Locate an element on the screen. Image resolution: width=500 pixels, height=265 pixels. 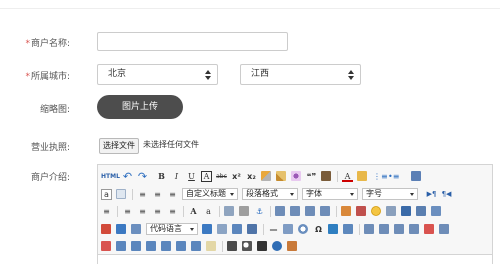
toolbar-row-1: HTML ↶ ↷ B I U A abc x² x₂ ❝❞ A ⋮≡ •≡ is located at coordinates (263, 176).